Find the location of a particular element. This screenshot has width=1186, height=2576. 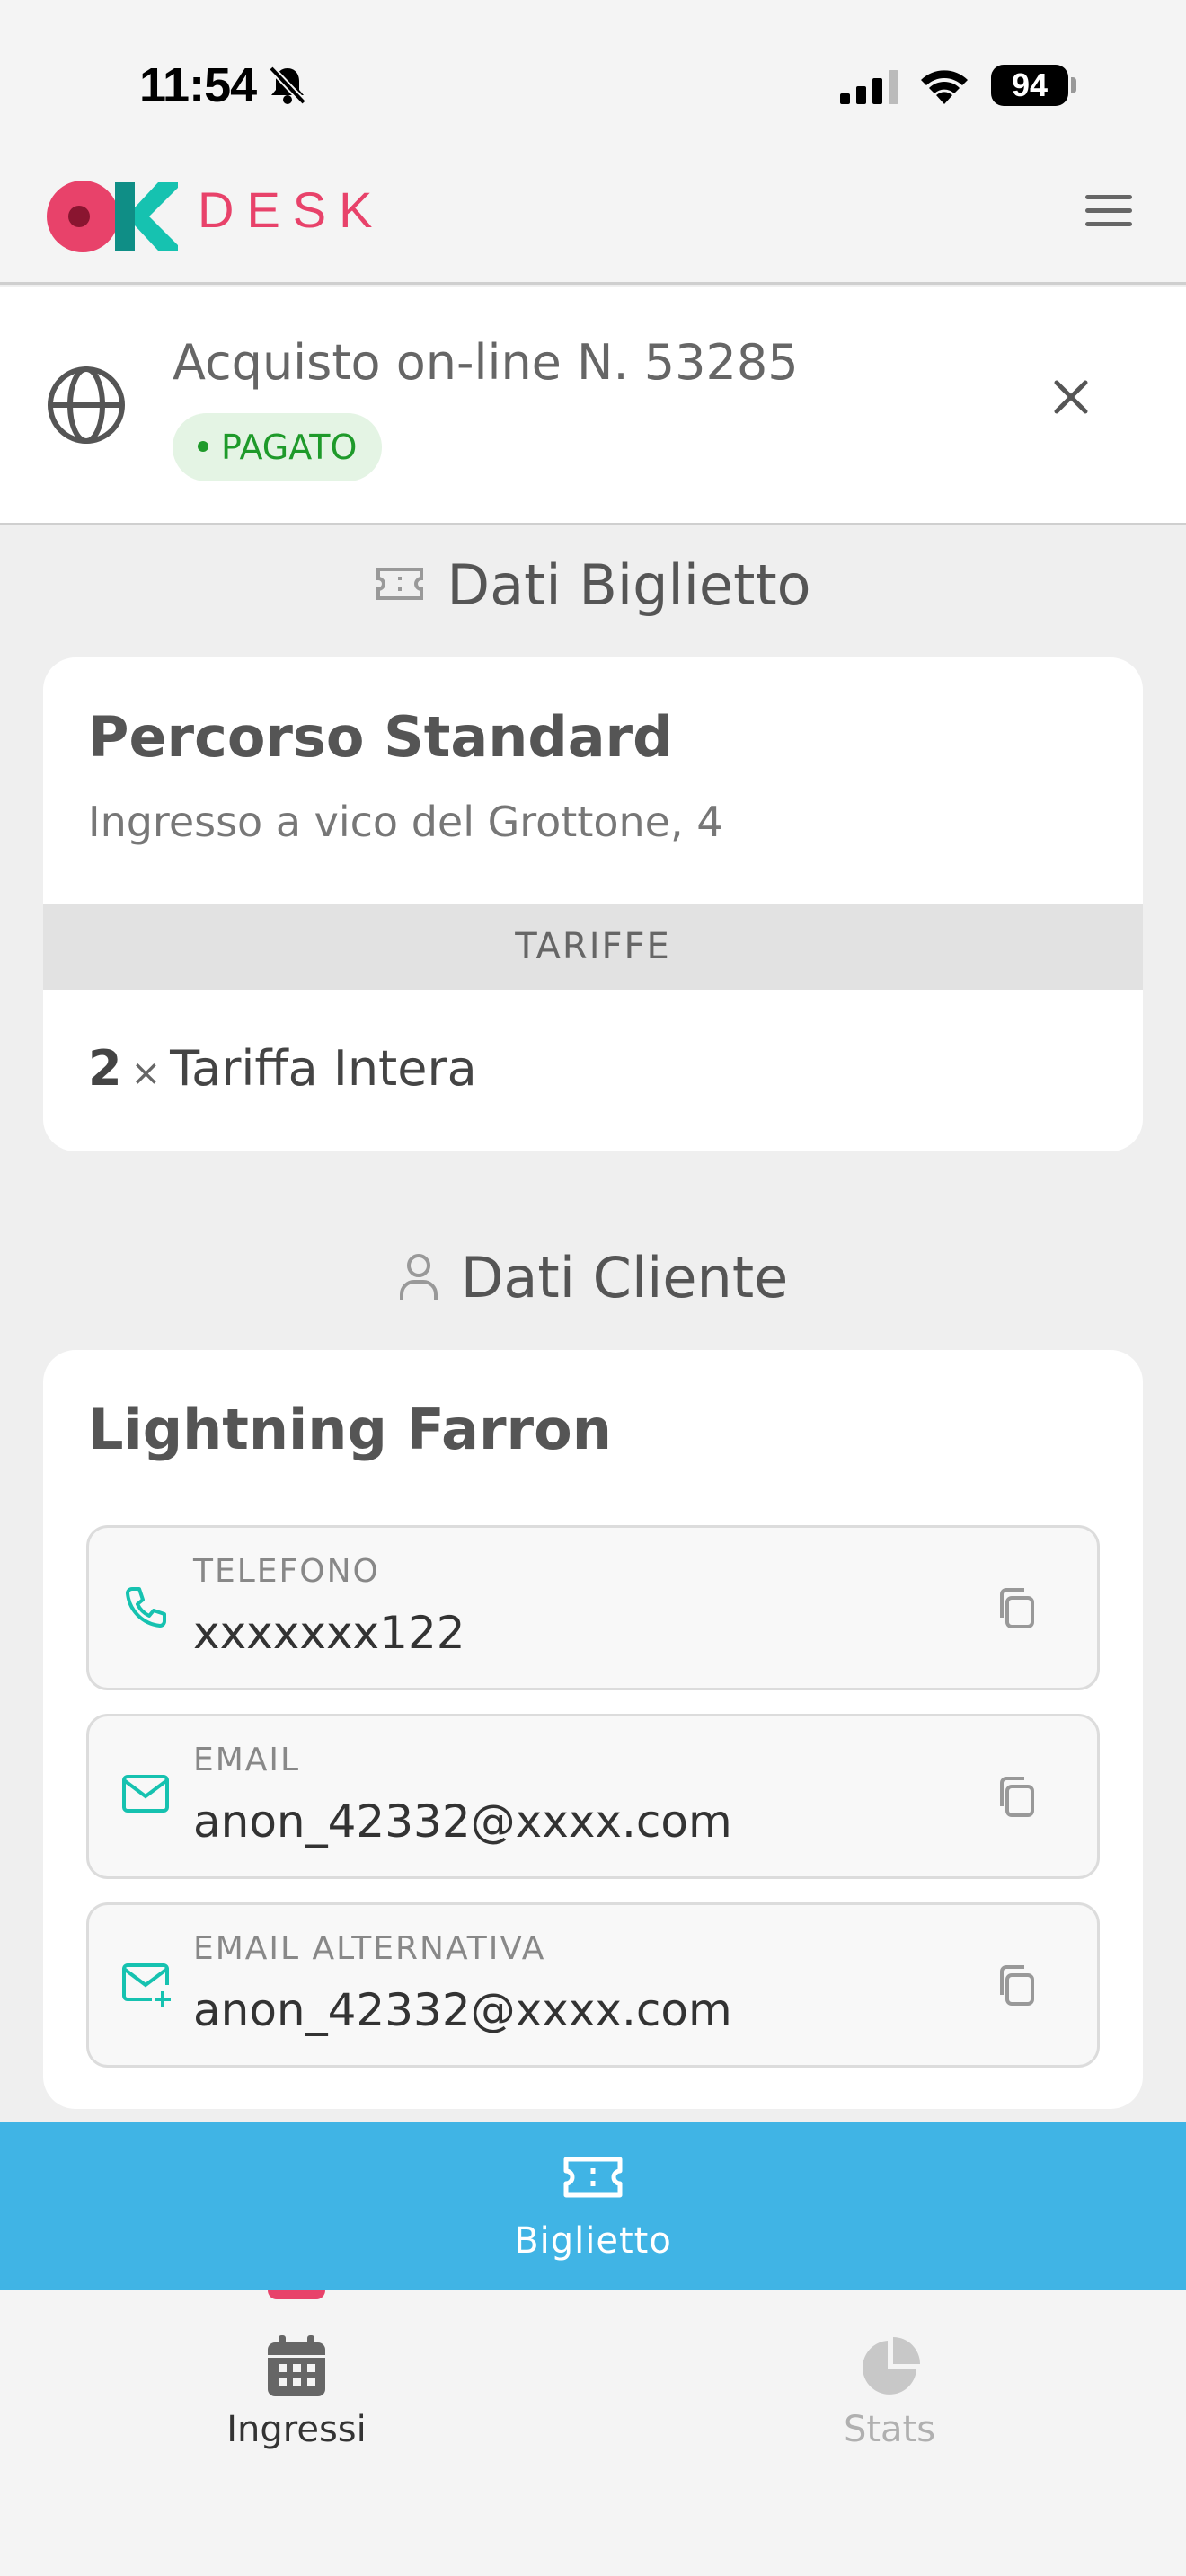

phone-icon is located at coordinates (146, 1607).